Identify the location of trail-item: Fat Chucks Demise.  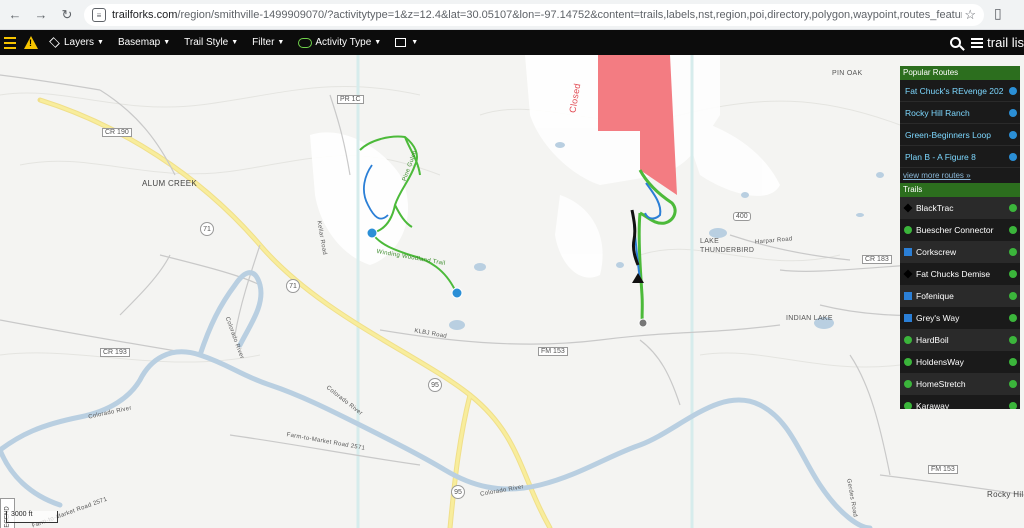
(960, 274).